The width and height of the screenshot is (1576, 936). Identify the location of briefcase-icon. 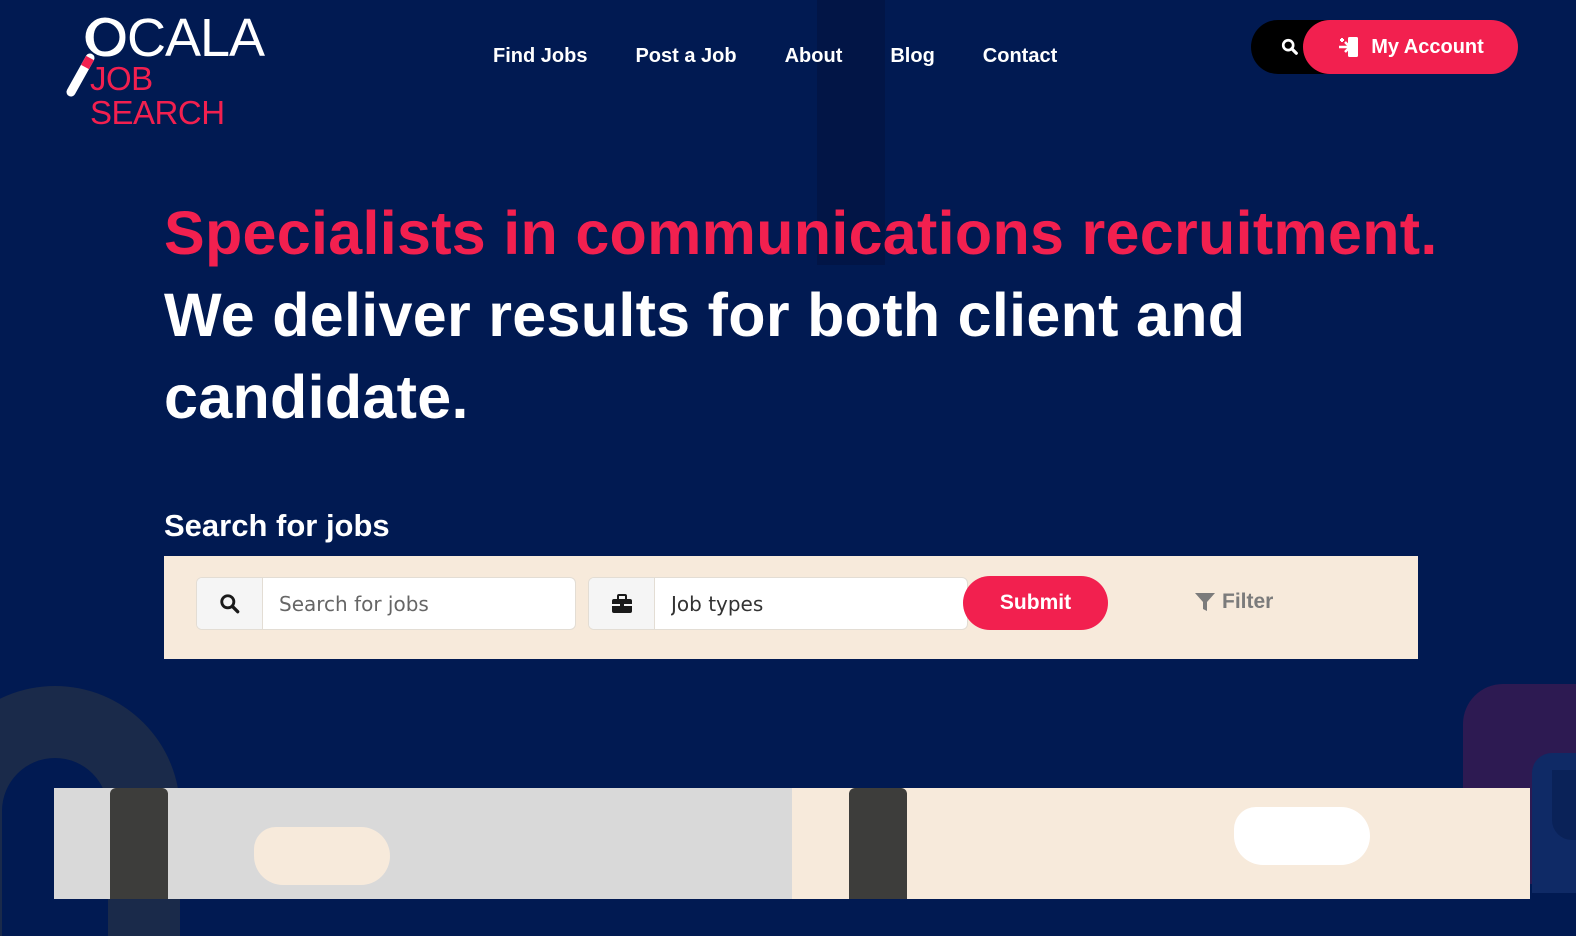
(621, 603).